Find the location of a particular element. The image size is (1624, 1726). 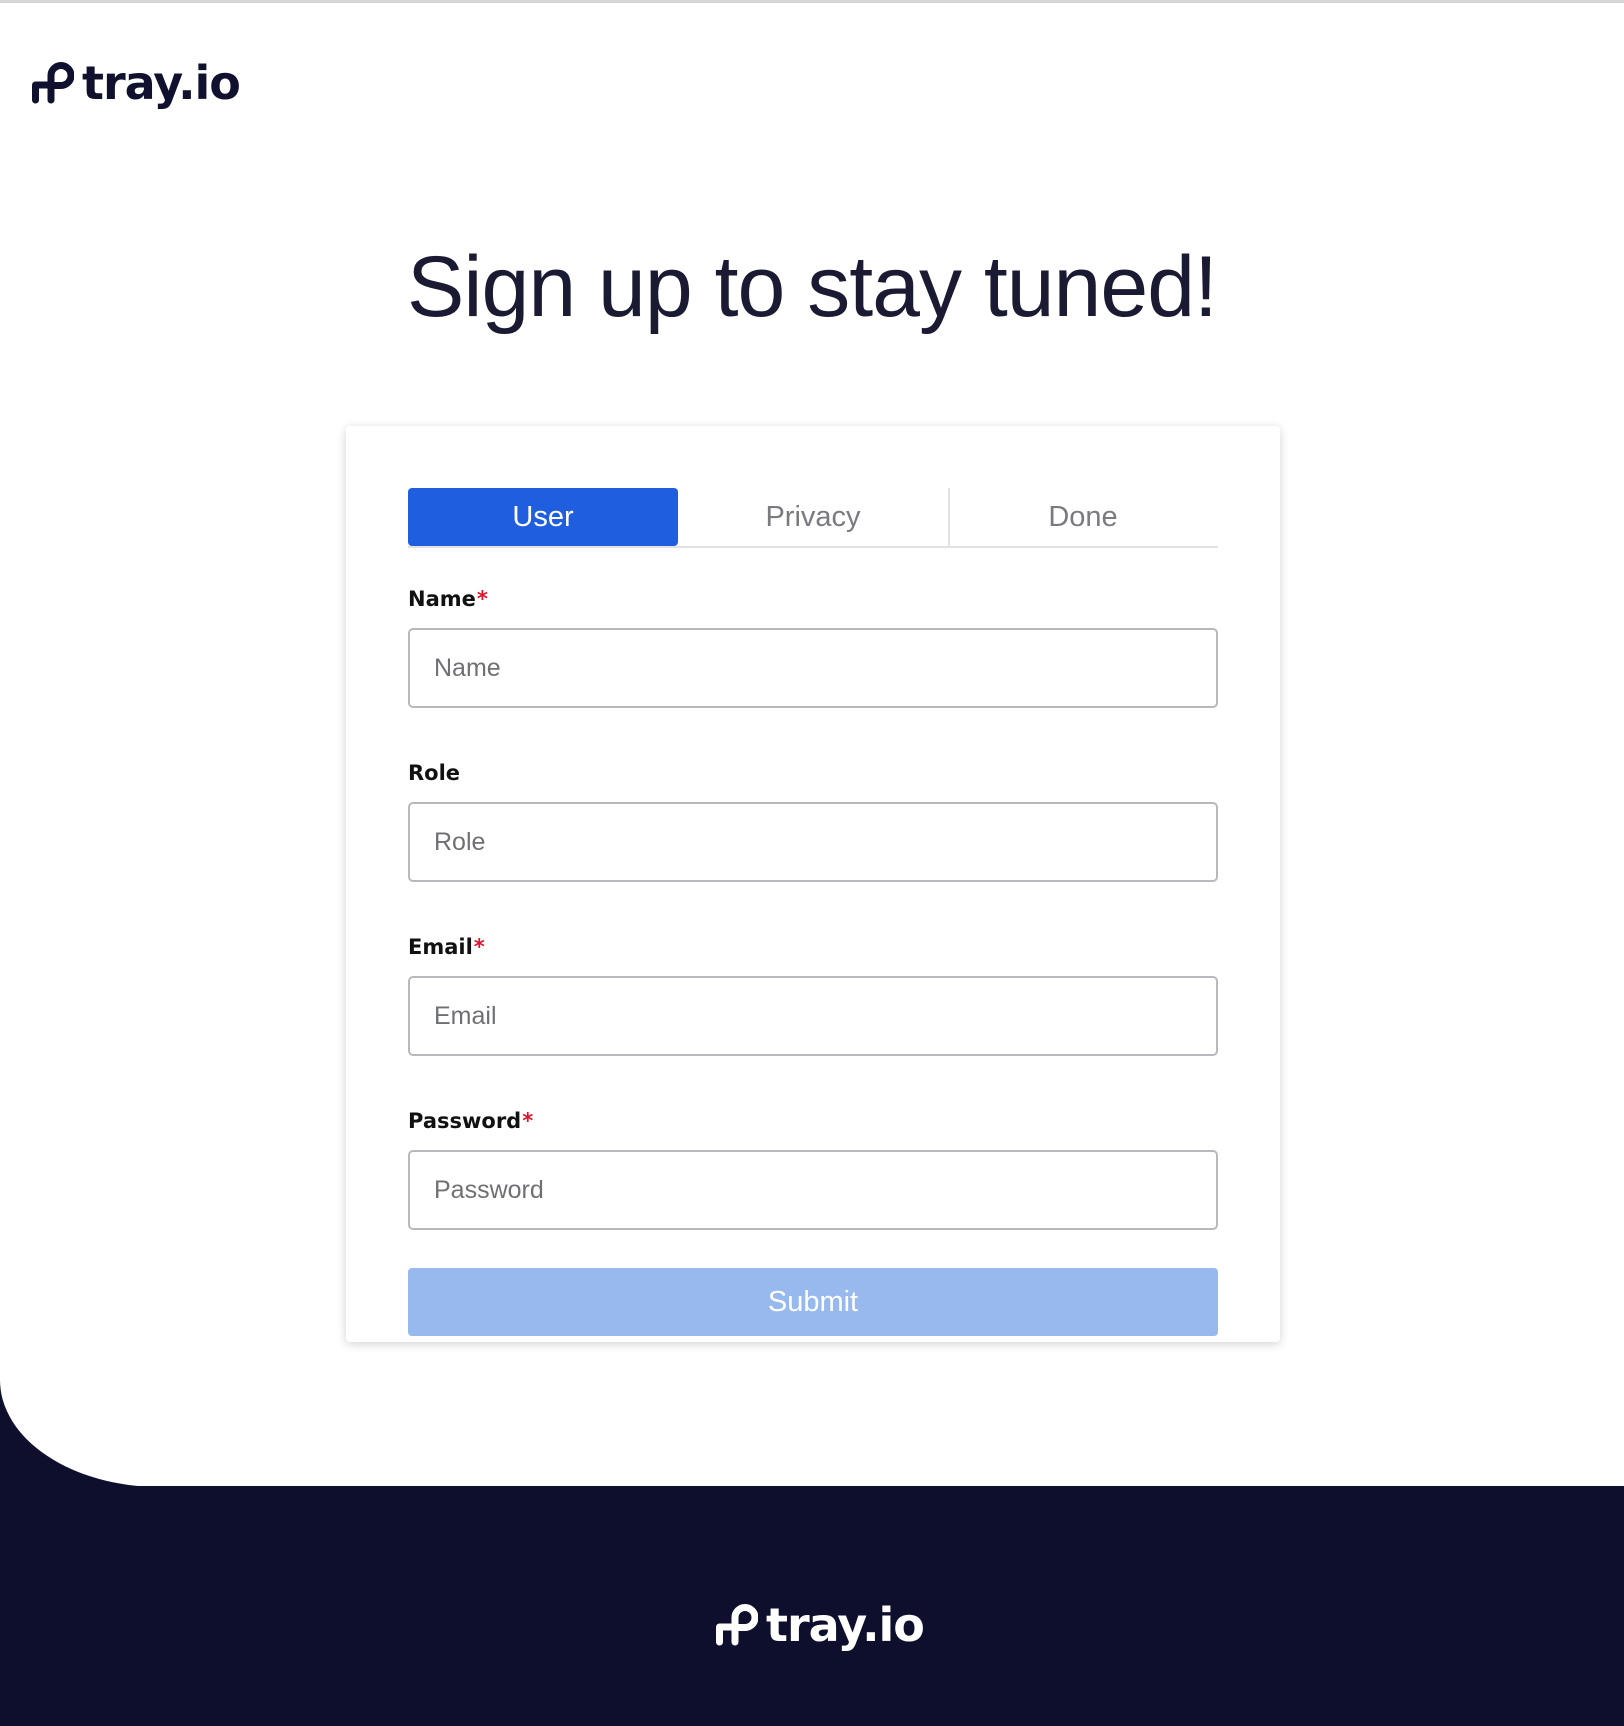

tab-user: User is located at coordinates (543, 517).